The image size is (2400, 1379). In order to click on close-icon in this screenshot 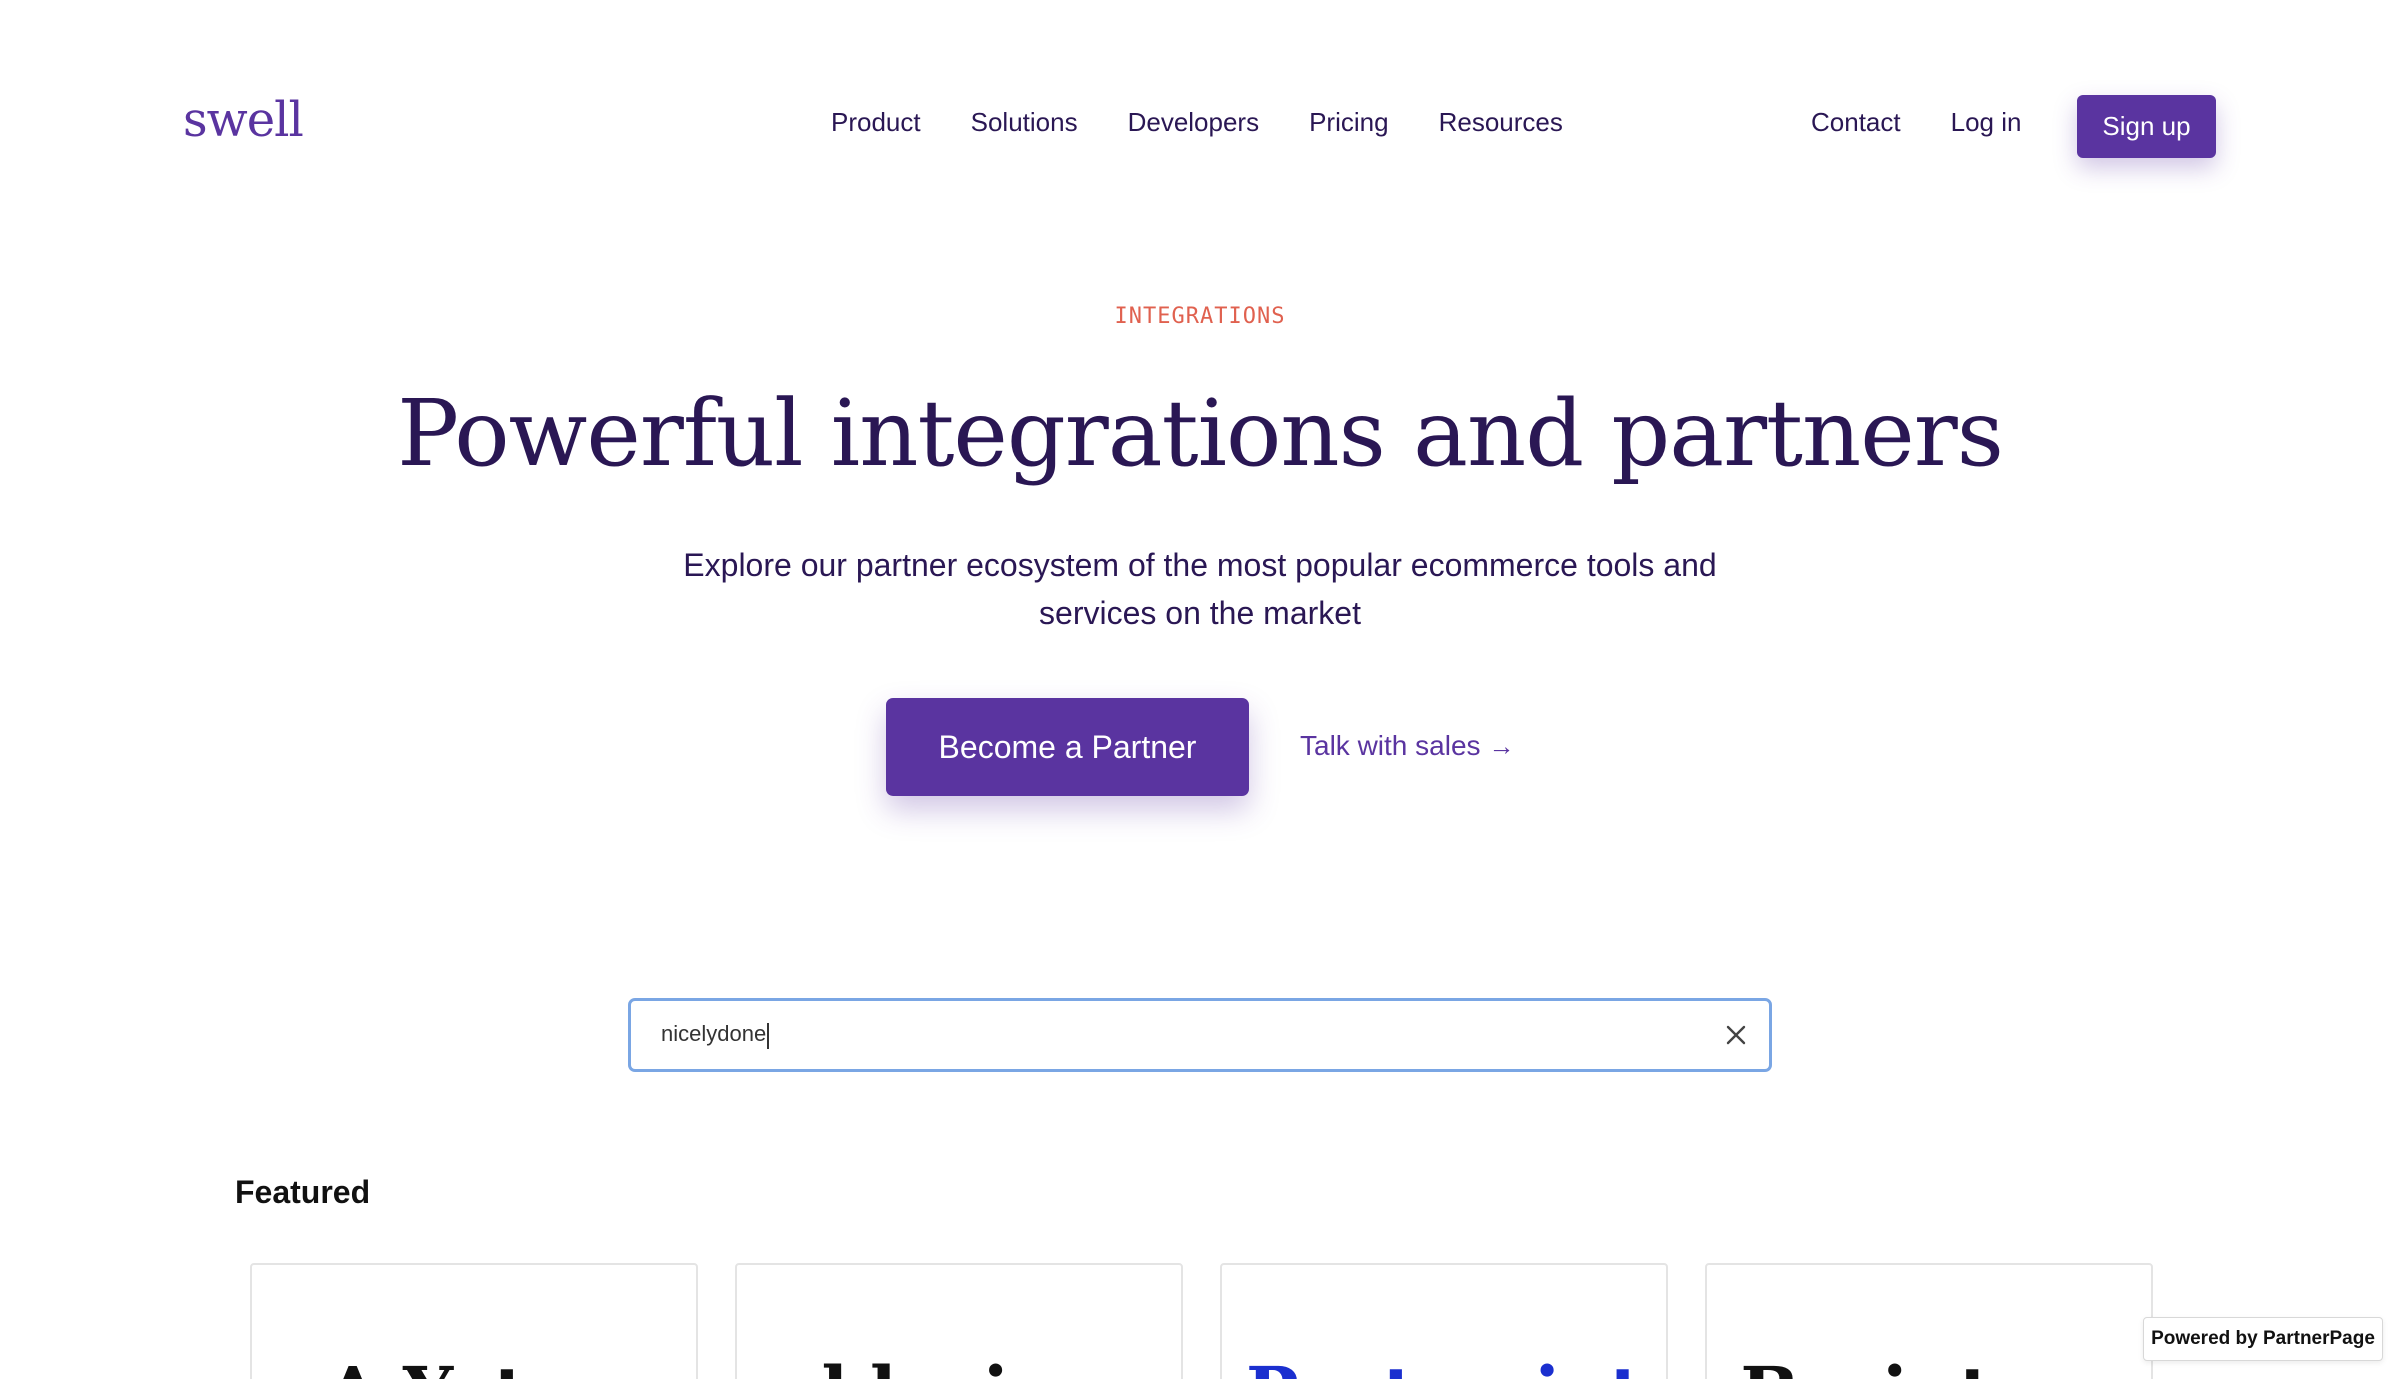, I will do `click(1736, 1035)`.